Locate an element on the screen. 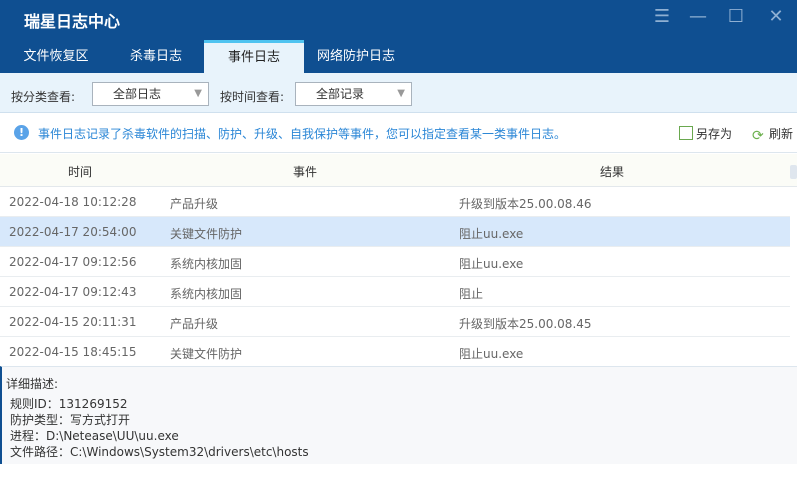 This screenshot has width=797, height=482. cell-result: 升级到版本25.00.08.45 is located at coordinates (525, 324).